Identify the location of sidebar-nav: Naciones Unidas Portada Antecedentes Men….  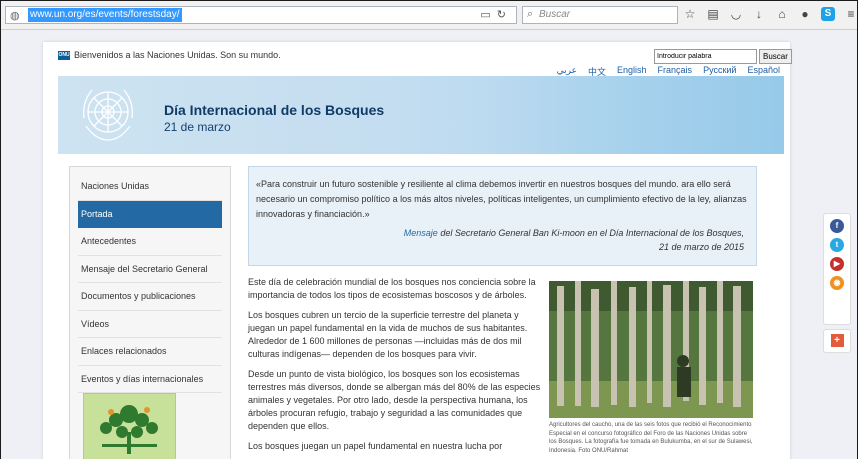
(150, 283).